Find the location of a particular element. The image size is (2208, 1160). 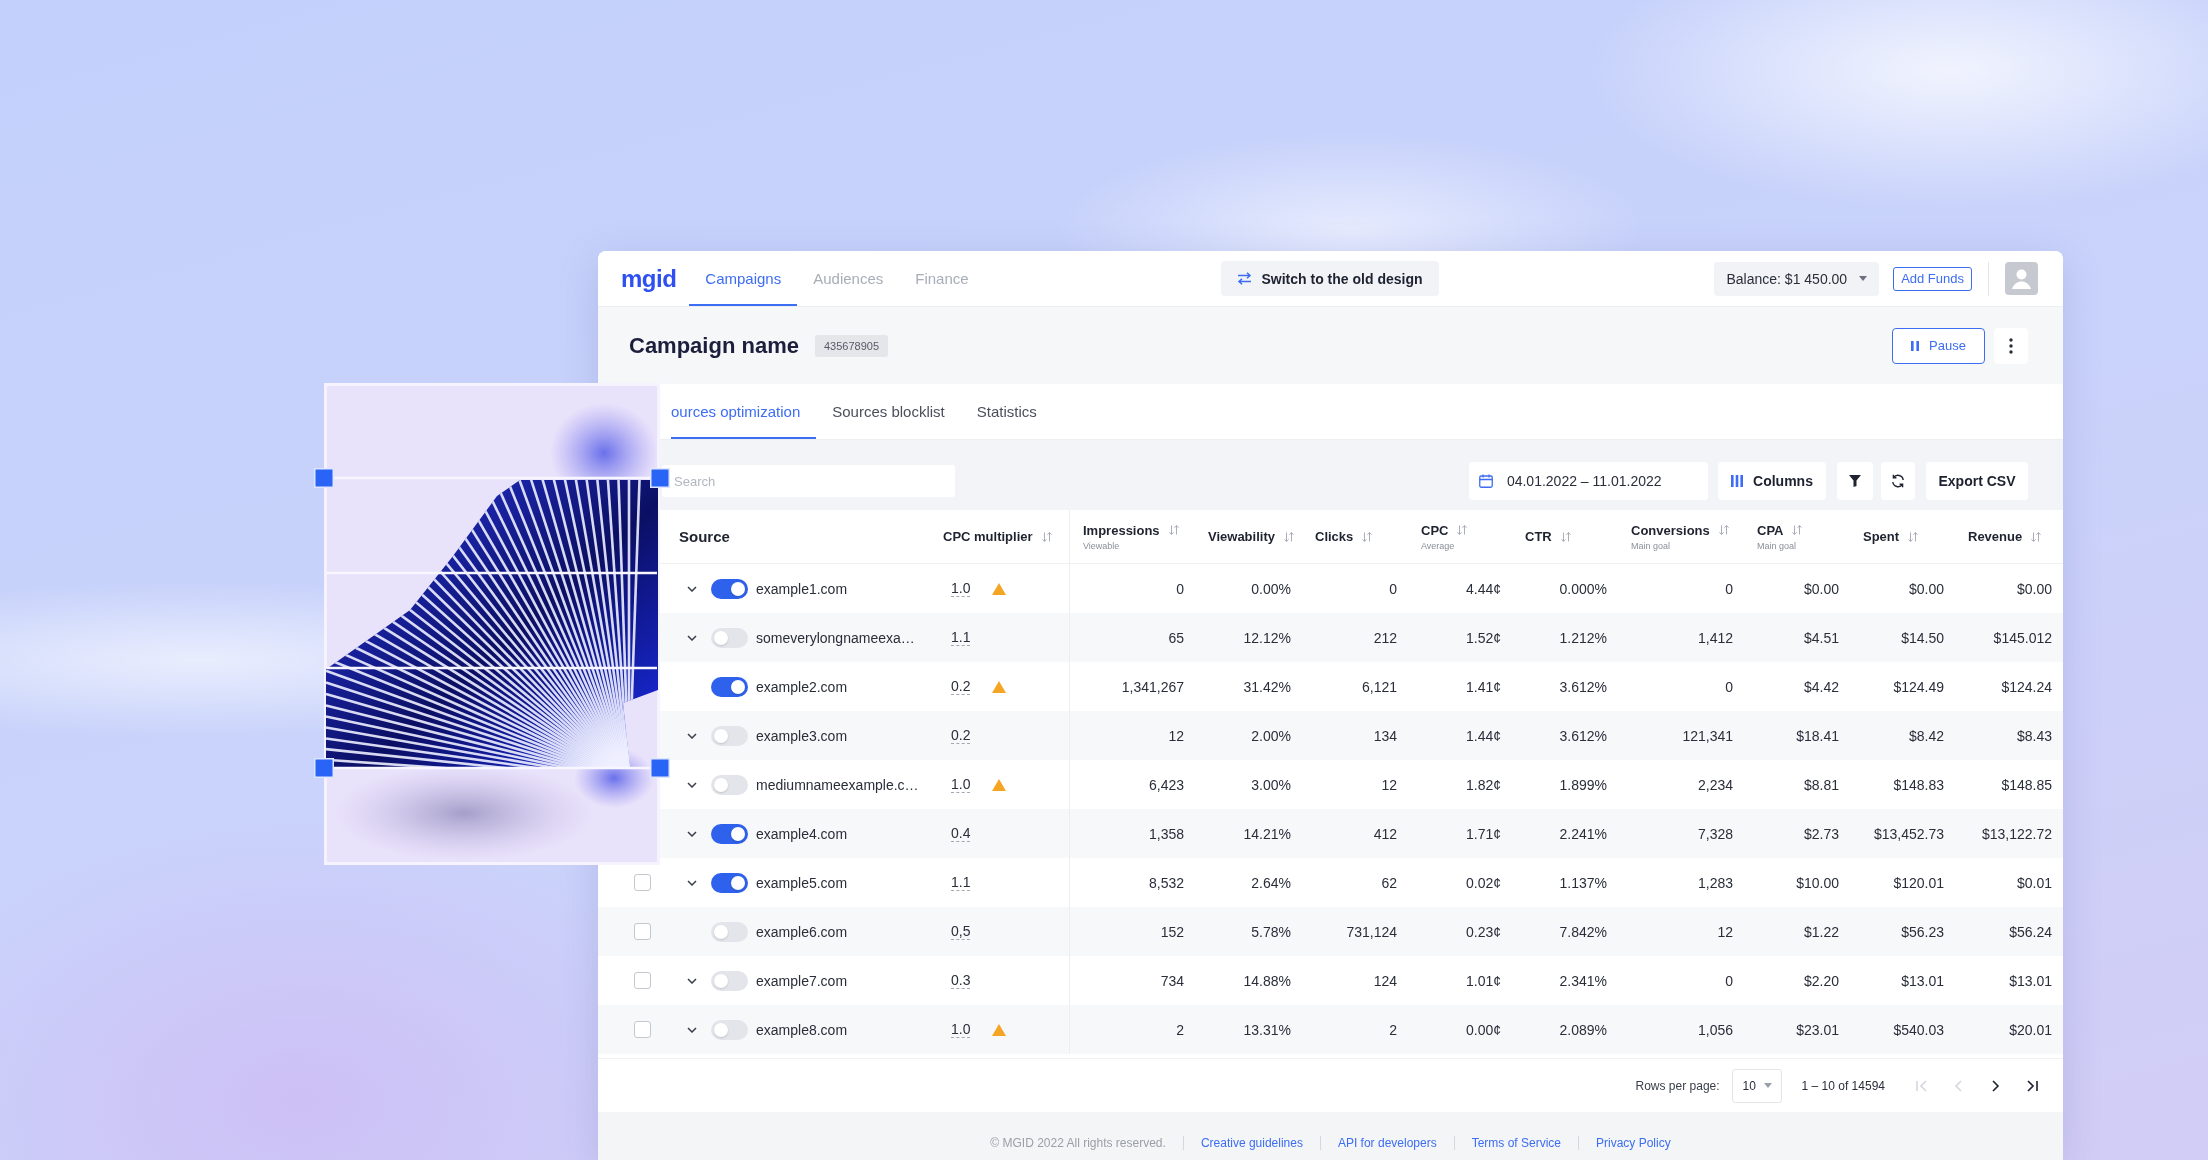

table-cell: $145.012 is located at coordinates (2022, 637).